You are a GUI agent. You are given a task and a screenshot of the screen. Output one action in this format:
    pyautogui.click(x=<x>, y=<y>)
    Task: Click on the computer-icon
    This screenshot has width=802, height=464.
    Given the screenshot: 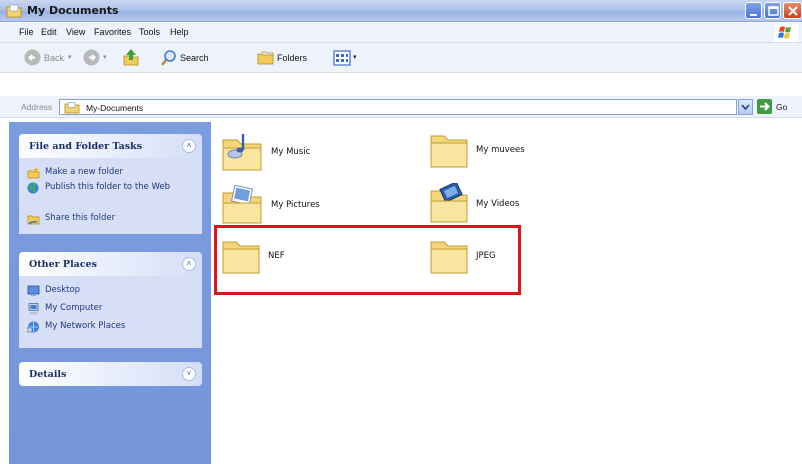 What is the action you would take?
    pyautogui.click(x=33, y=309)
    